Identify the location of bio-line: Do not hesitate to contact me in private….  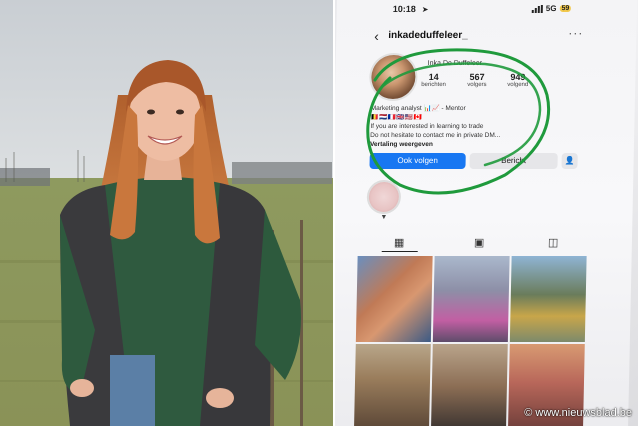
(435, 135).